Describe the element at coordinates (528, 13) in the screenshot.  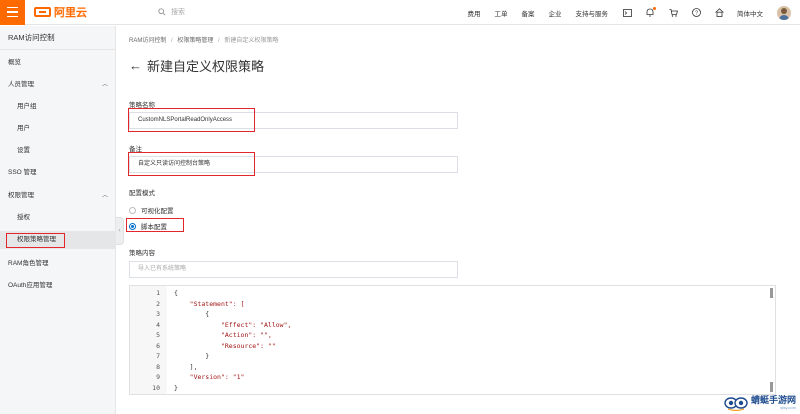
I see `nav-icp: 备案` at that location.